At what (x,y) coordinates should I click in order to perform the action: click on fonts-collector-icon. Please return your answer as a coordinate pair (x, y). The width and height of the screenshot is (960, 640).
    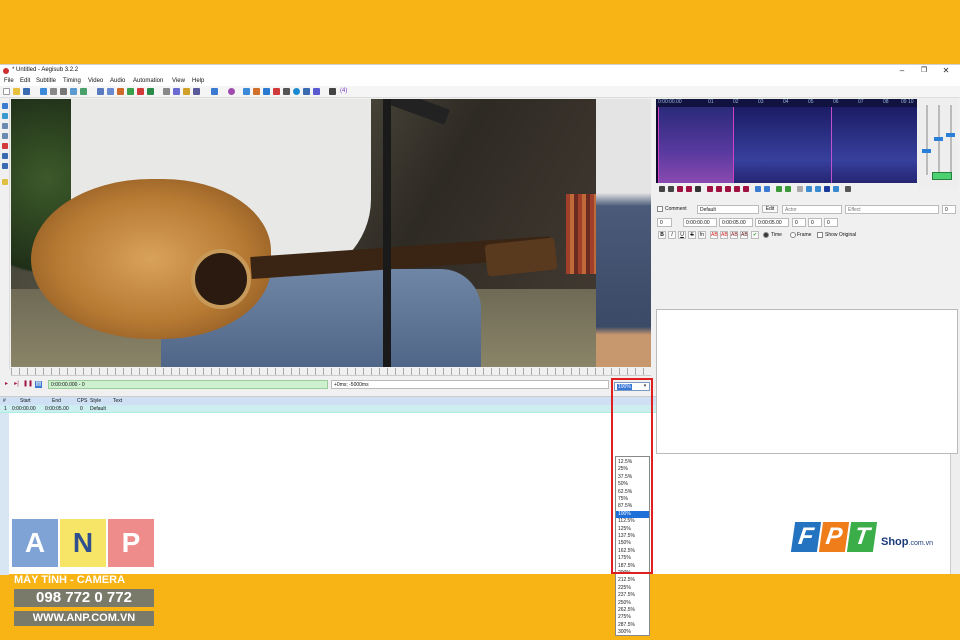
    Looking at the image, I should click on (83, 91).